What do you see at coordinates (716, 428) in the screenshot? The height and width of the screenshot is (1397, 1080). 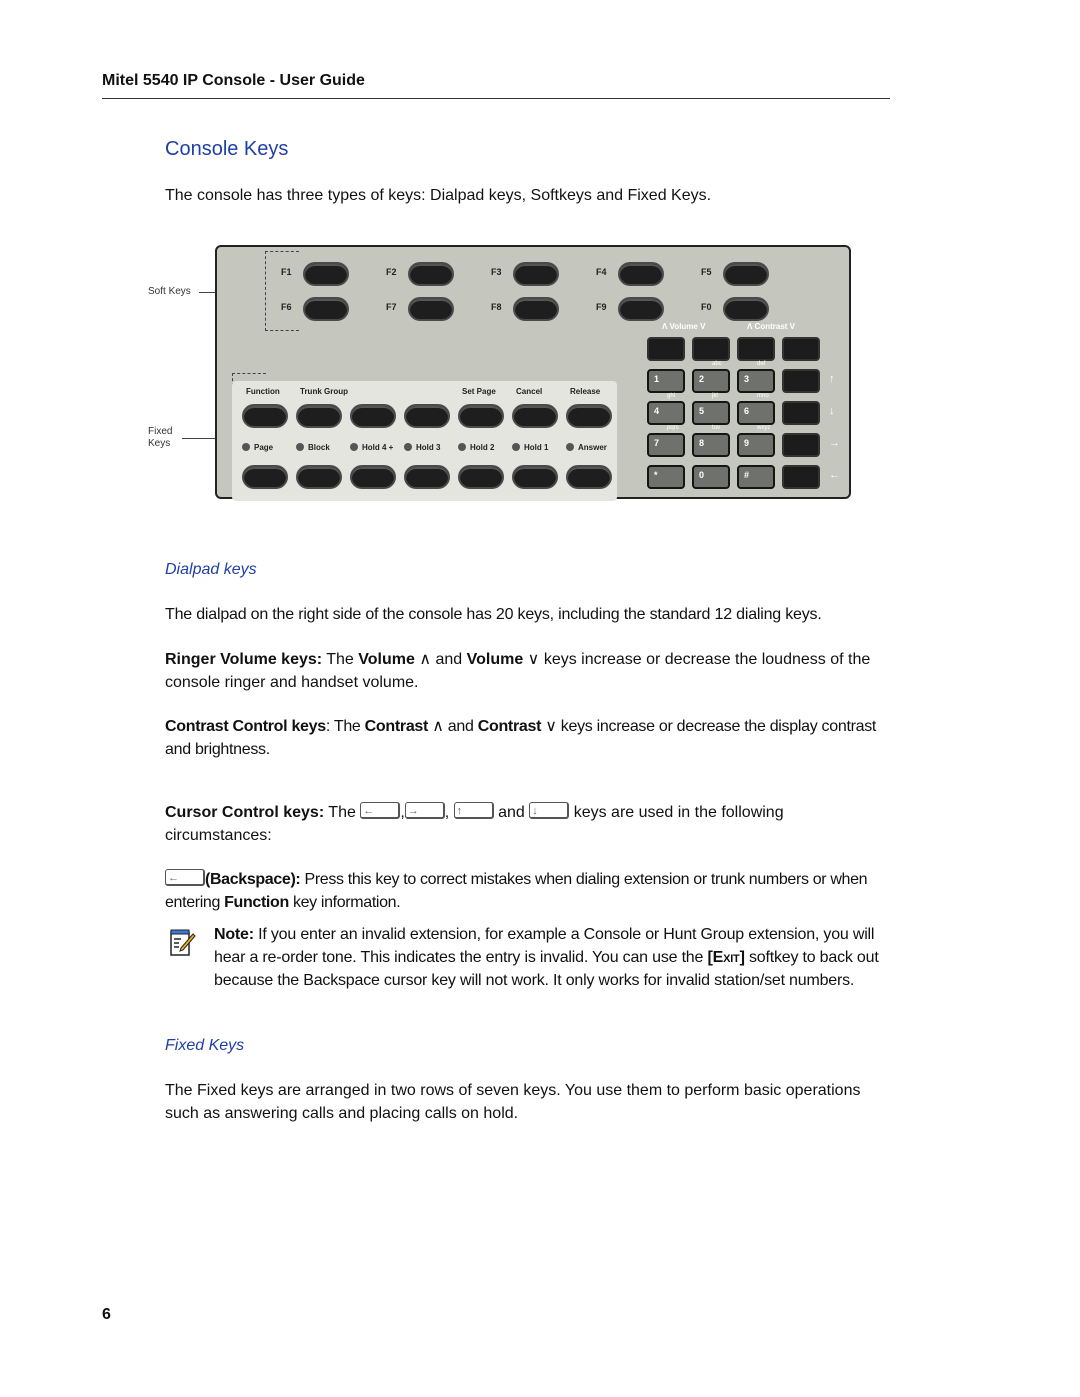 I see `dialpad-letters: tuv` at bounding box center [716, 428].